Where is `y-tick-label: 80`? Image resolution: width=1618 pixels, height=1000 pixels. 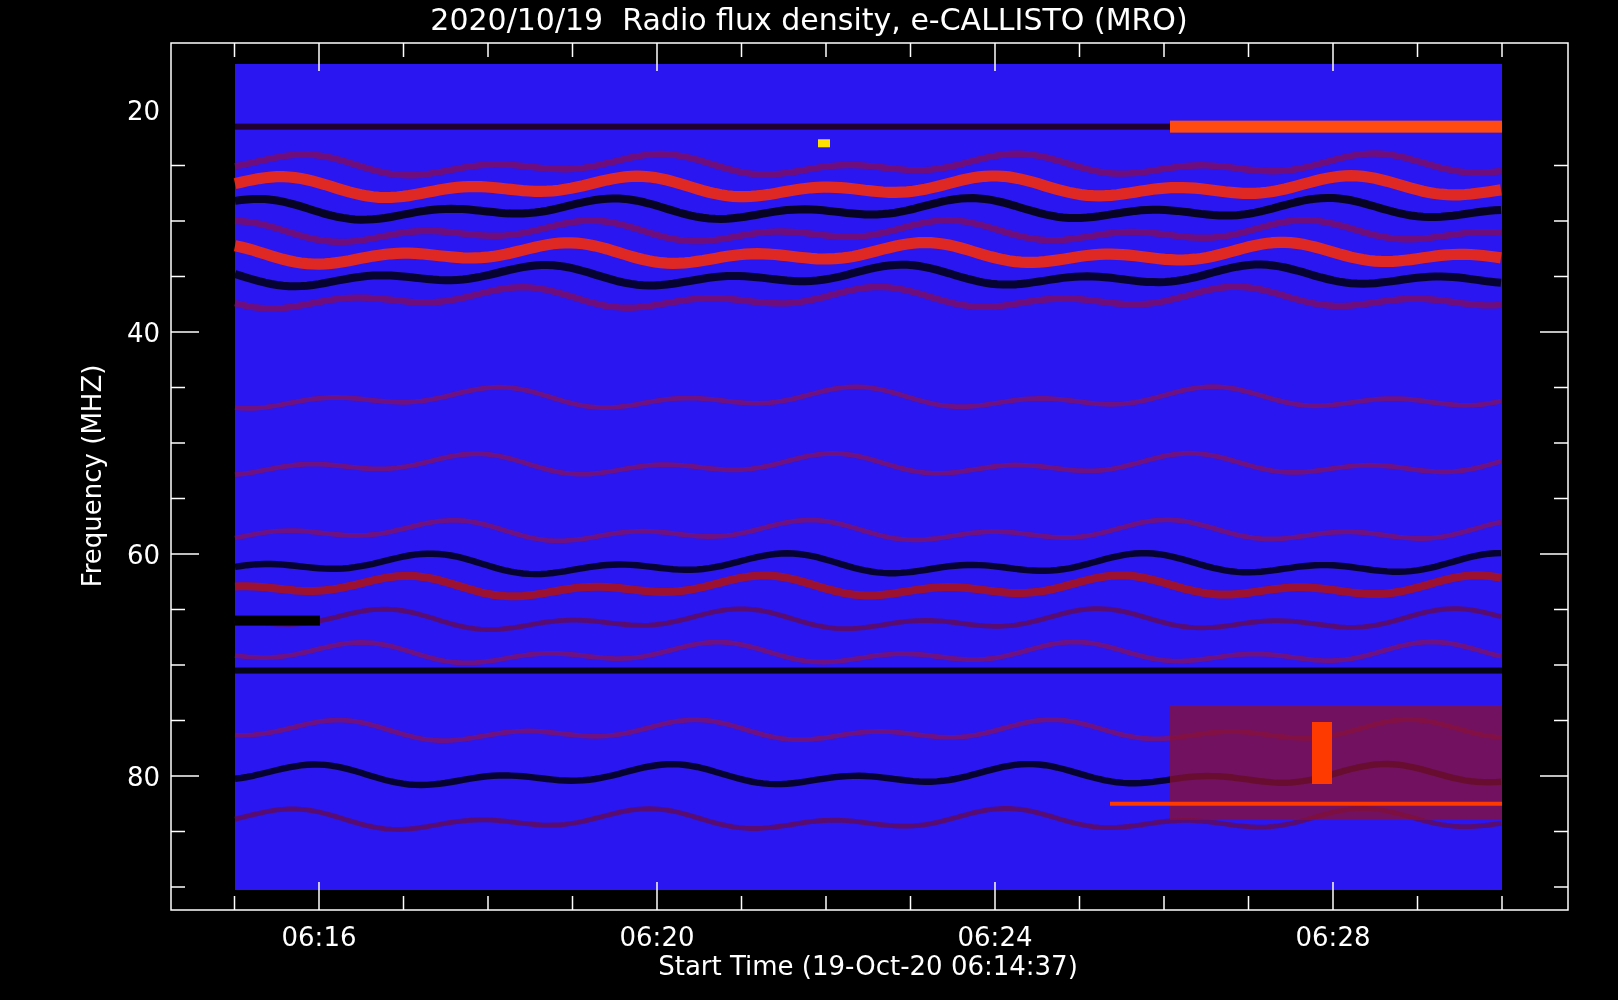
y-tick-label: 80 is located at coordinates (143, 777).